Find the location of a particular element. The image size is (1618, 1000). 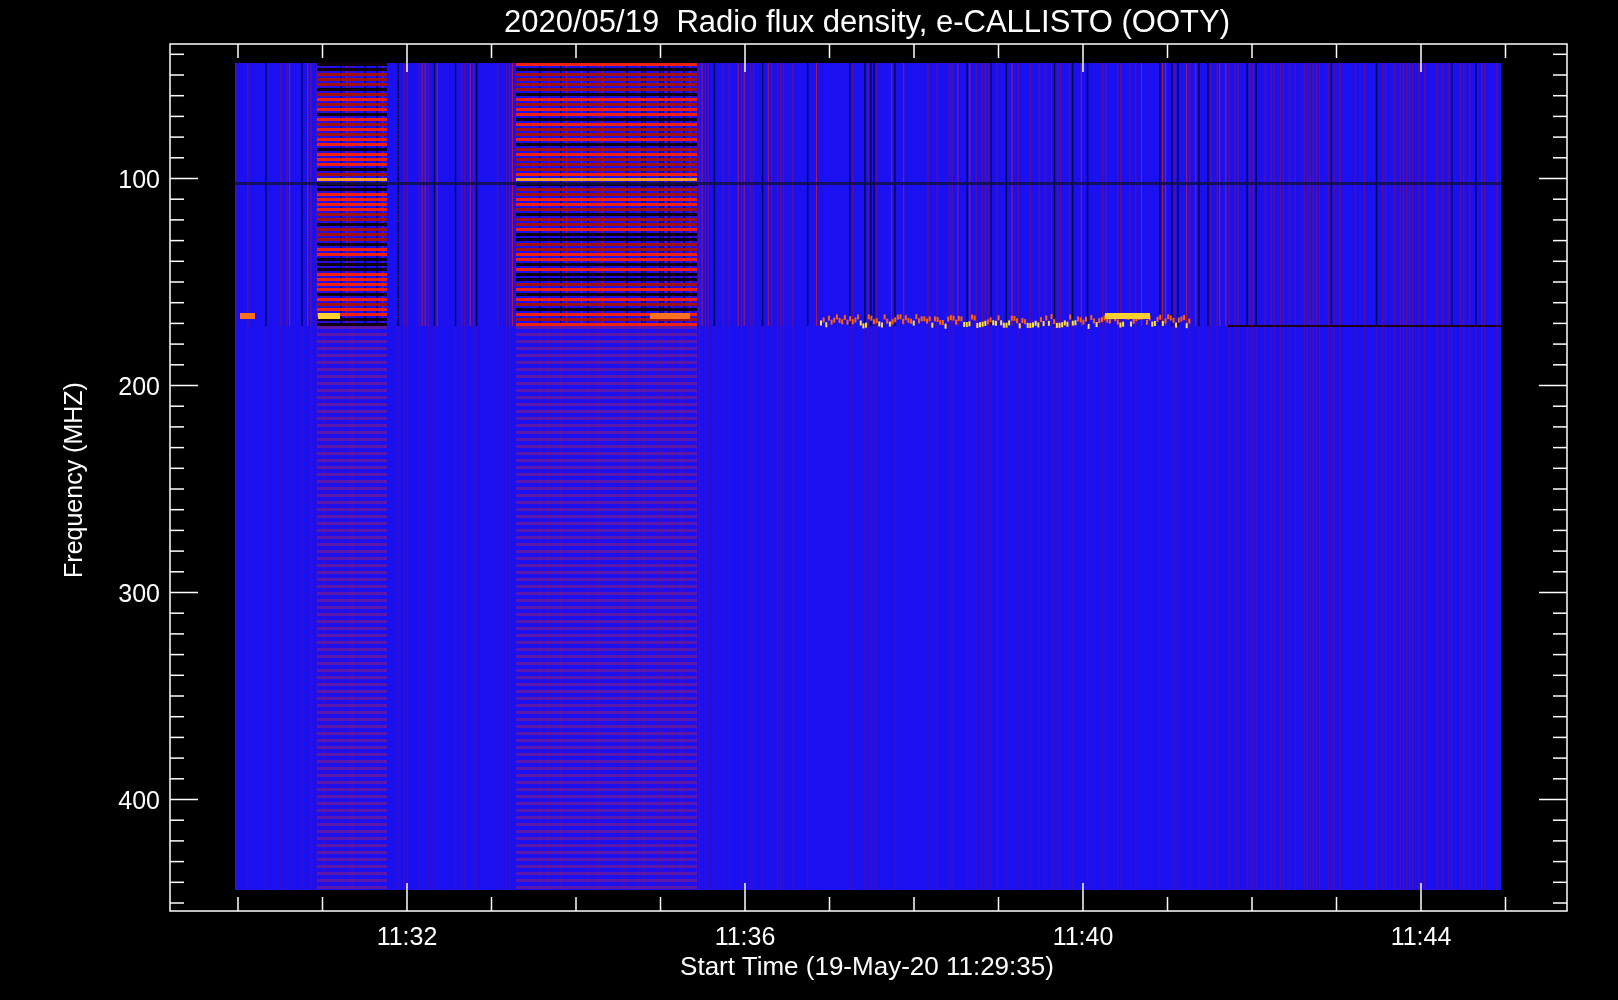

chart-title: 2020/05/19 Radio flux density, e-CALLISTO (OOTY) is located at coordinates (867, 21).